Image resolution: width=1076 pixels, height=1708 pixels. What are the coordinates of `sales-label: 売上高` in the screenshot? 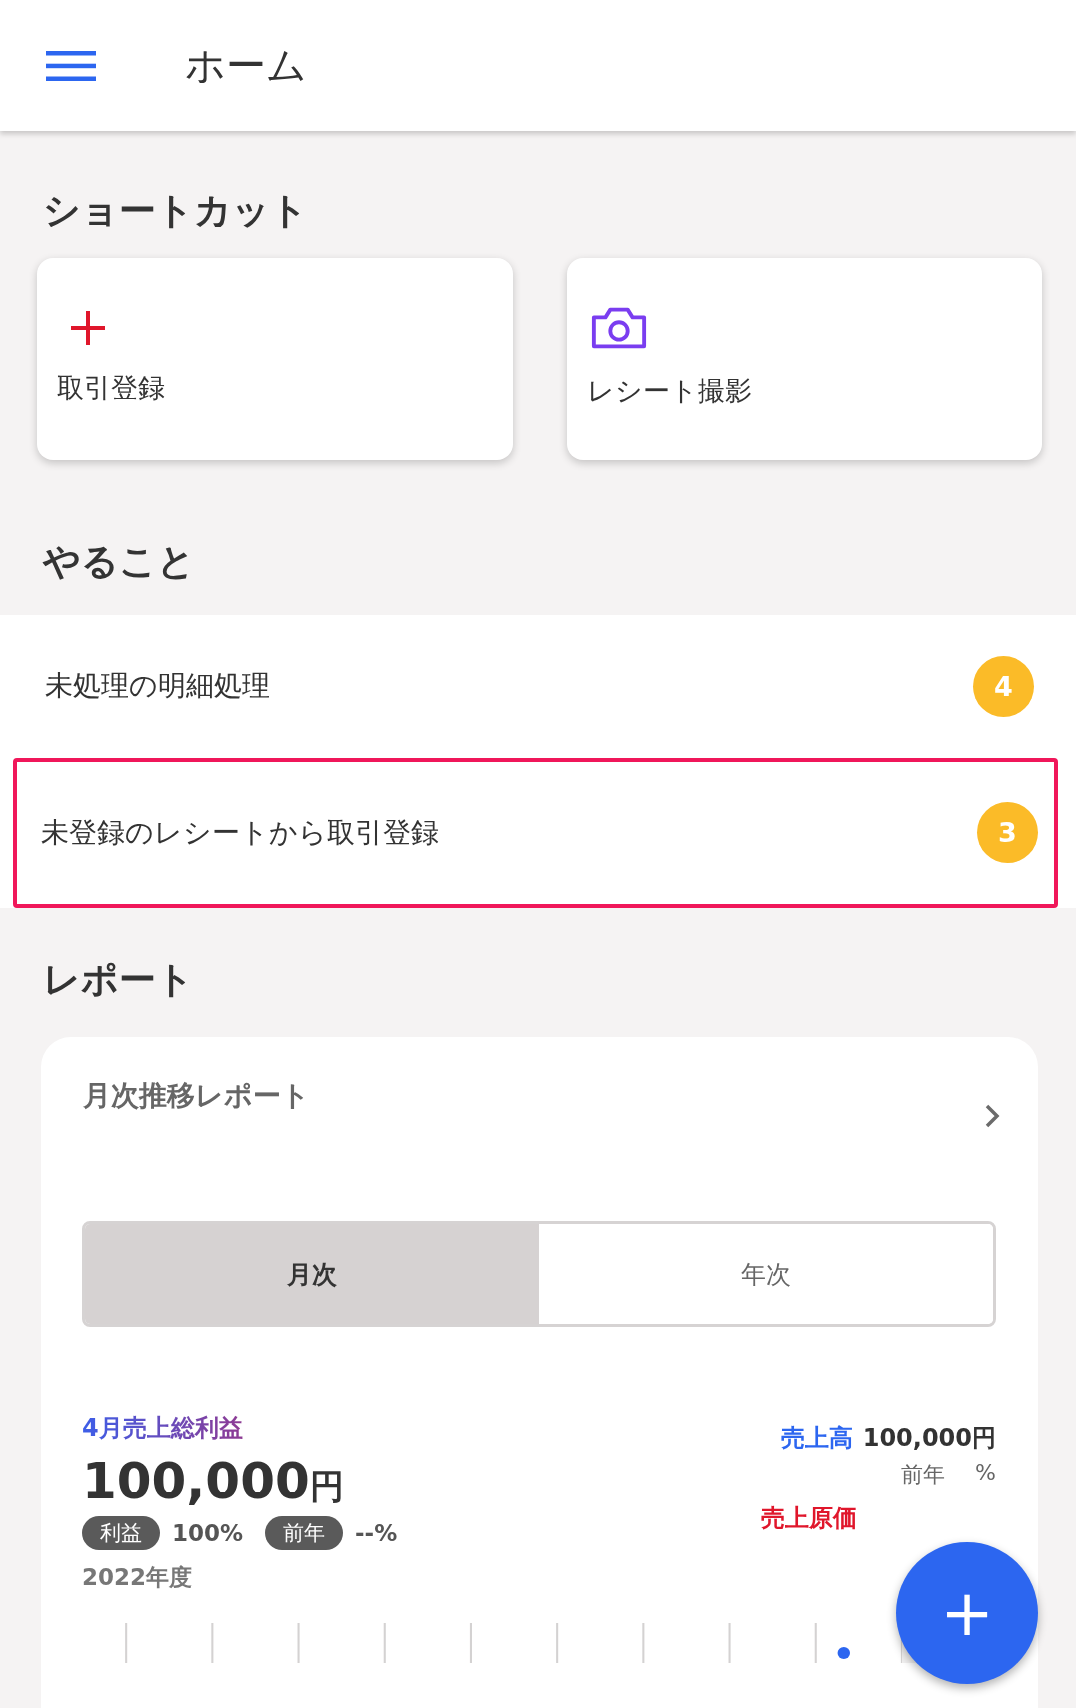 It's located at (816, 1439).